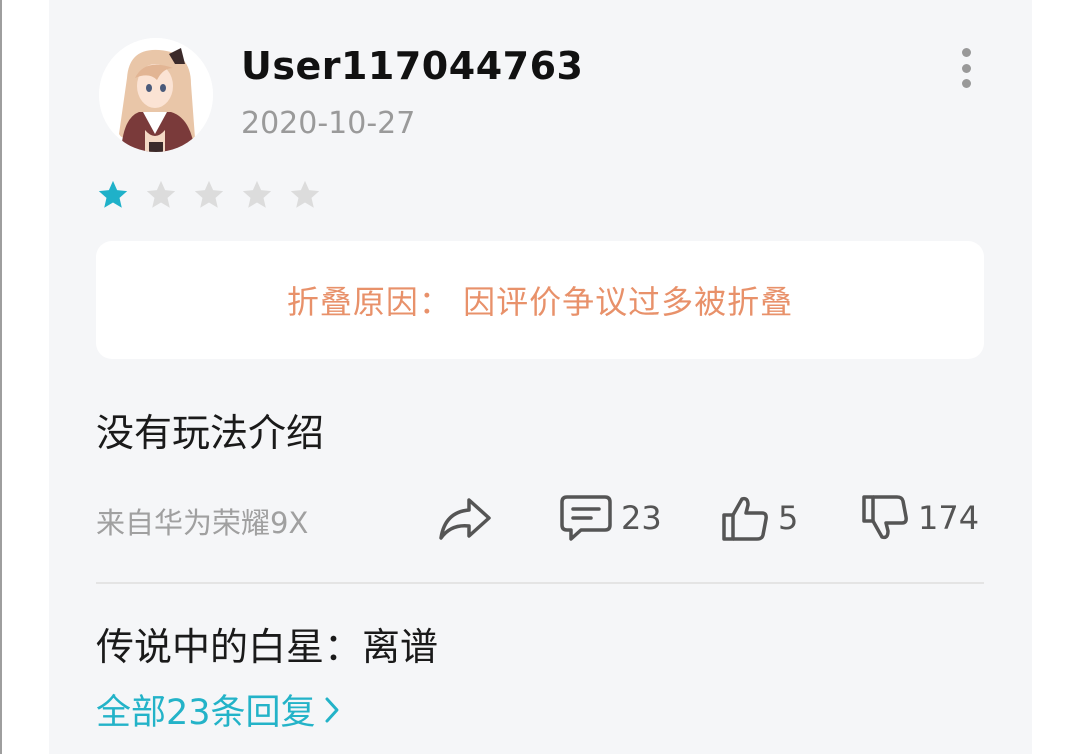  Describe the element at coordinates (332, 709) in the screenshot. I see `chevron-right-icon` at that location.